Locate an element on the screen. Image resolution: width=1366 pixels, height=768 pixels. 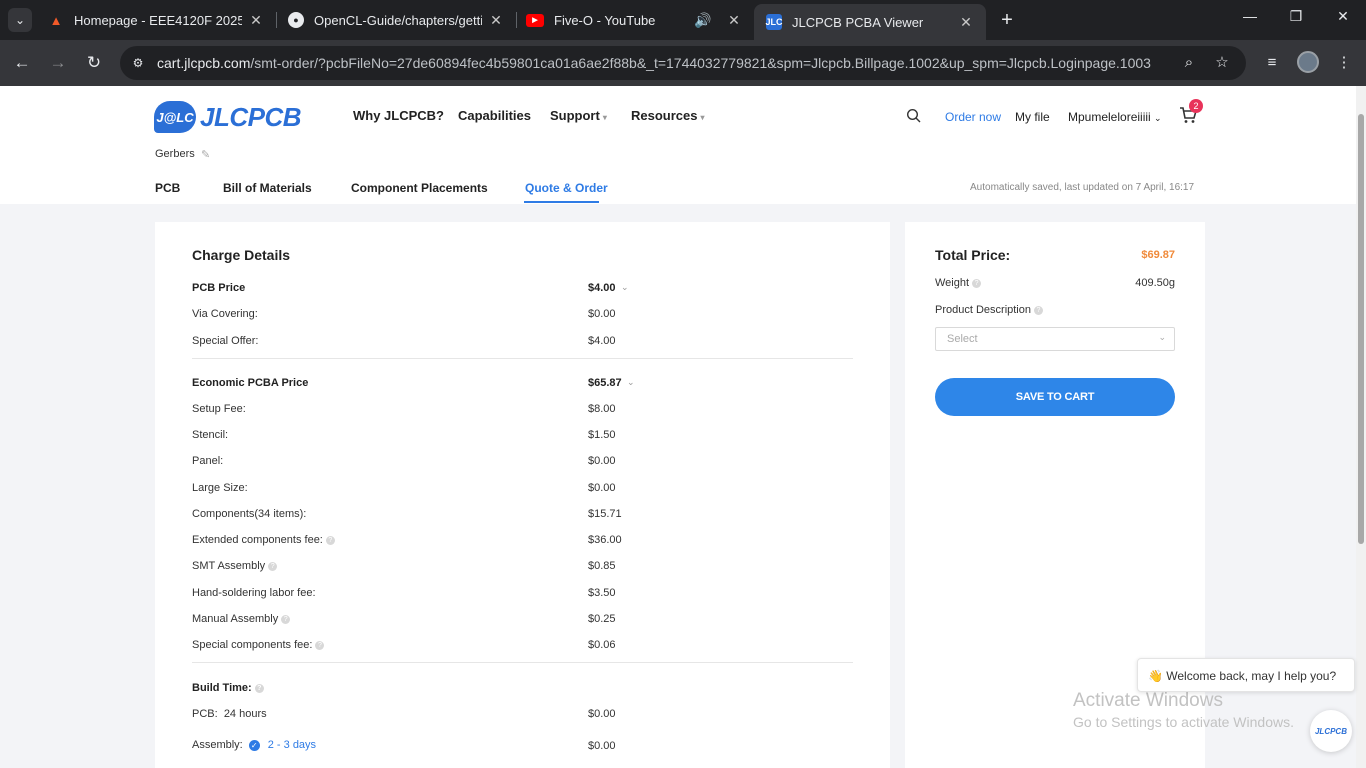
new-tab-plus-icon: + is located at coordinates (1007, 20).